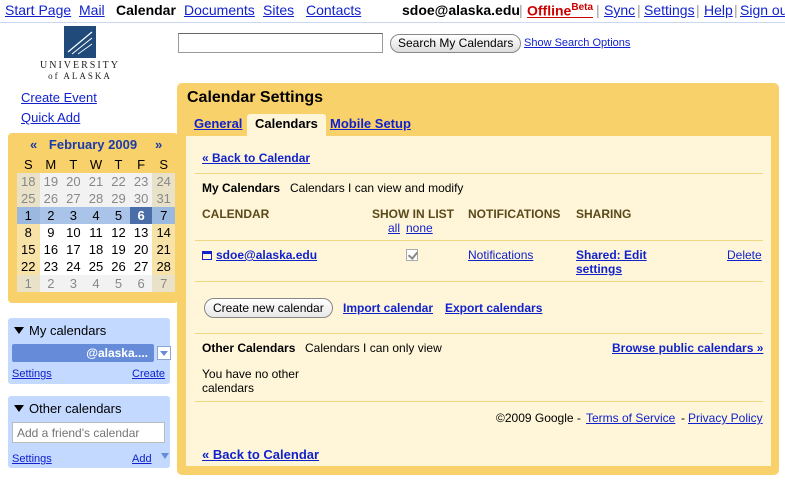  What do you see at coordinates (256, 158) in the screenshot?
I see `back-to-calendar-link-top: « Back to Calendar` at bounding box center [256, 158].